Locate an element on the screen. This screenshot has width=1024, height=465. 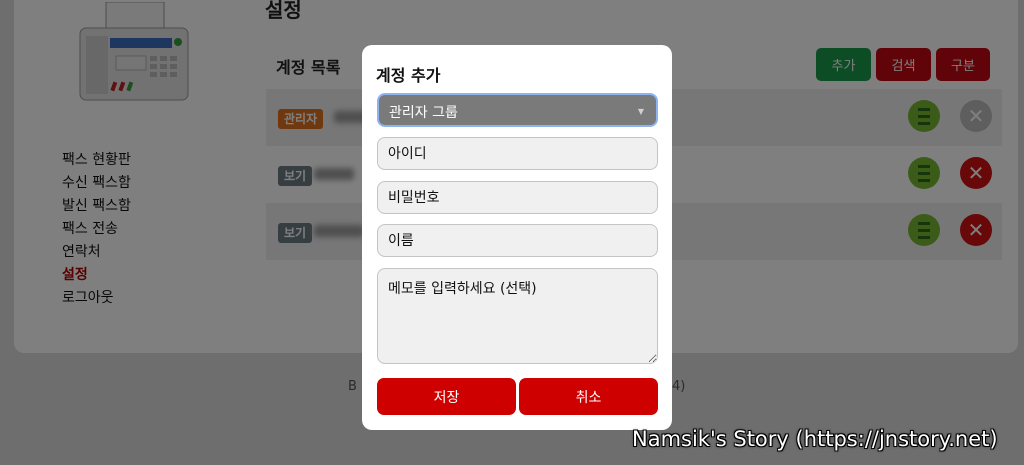
chevron-down-icon: ▼ is located at coordinates (640, 111).